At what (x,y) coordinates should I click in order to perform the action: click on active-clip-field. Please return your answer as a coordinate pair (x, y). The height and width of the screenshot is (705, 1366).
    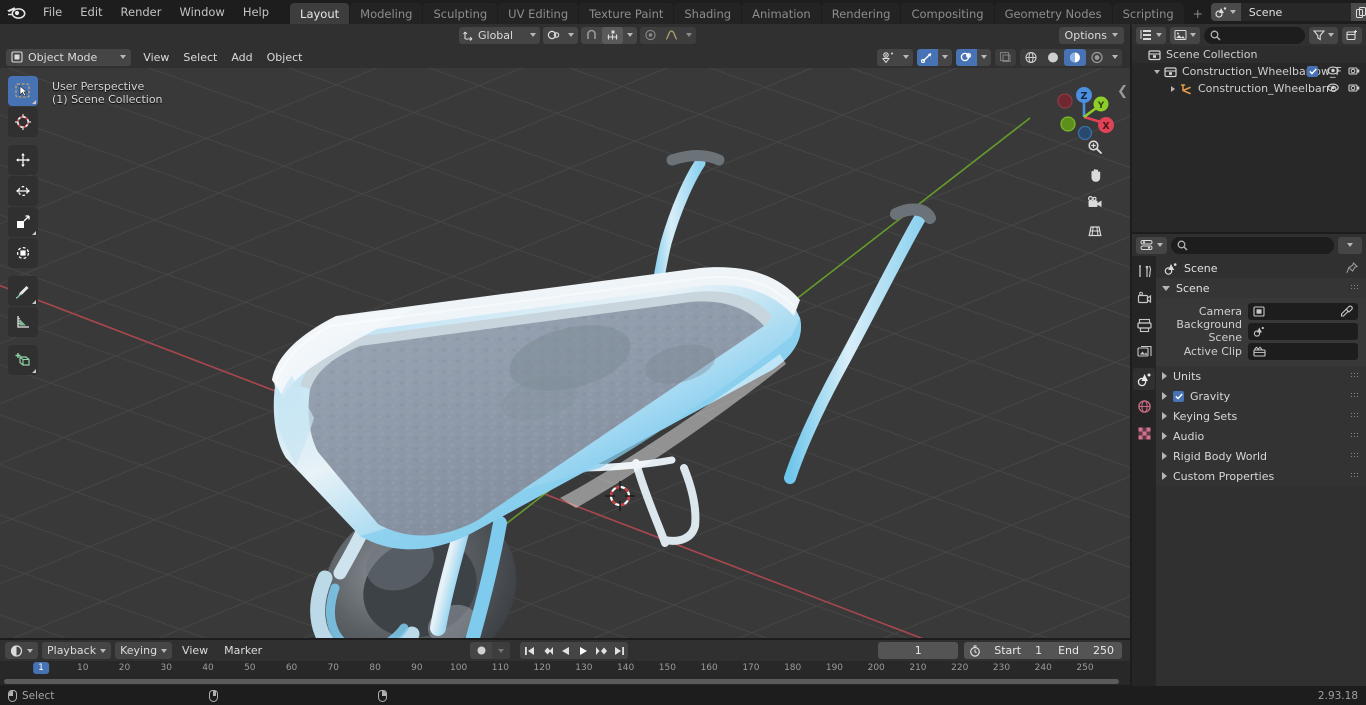
    Looking at the image, I should click on (1303, 351).